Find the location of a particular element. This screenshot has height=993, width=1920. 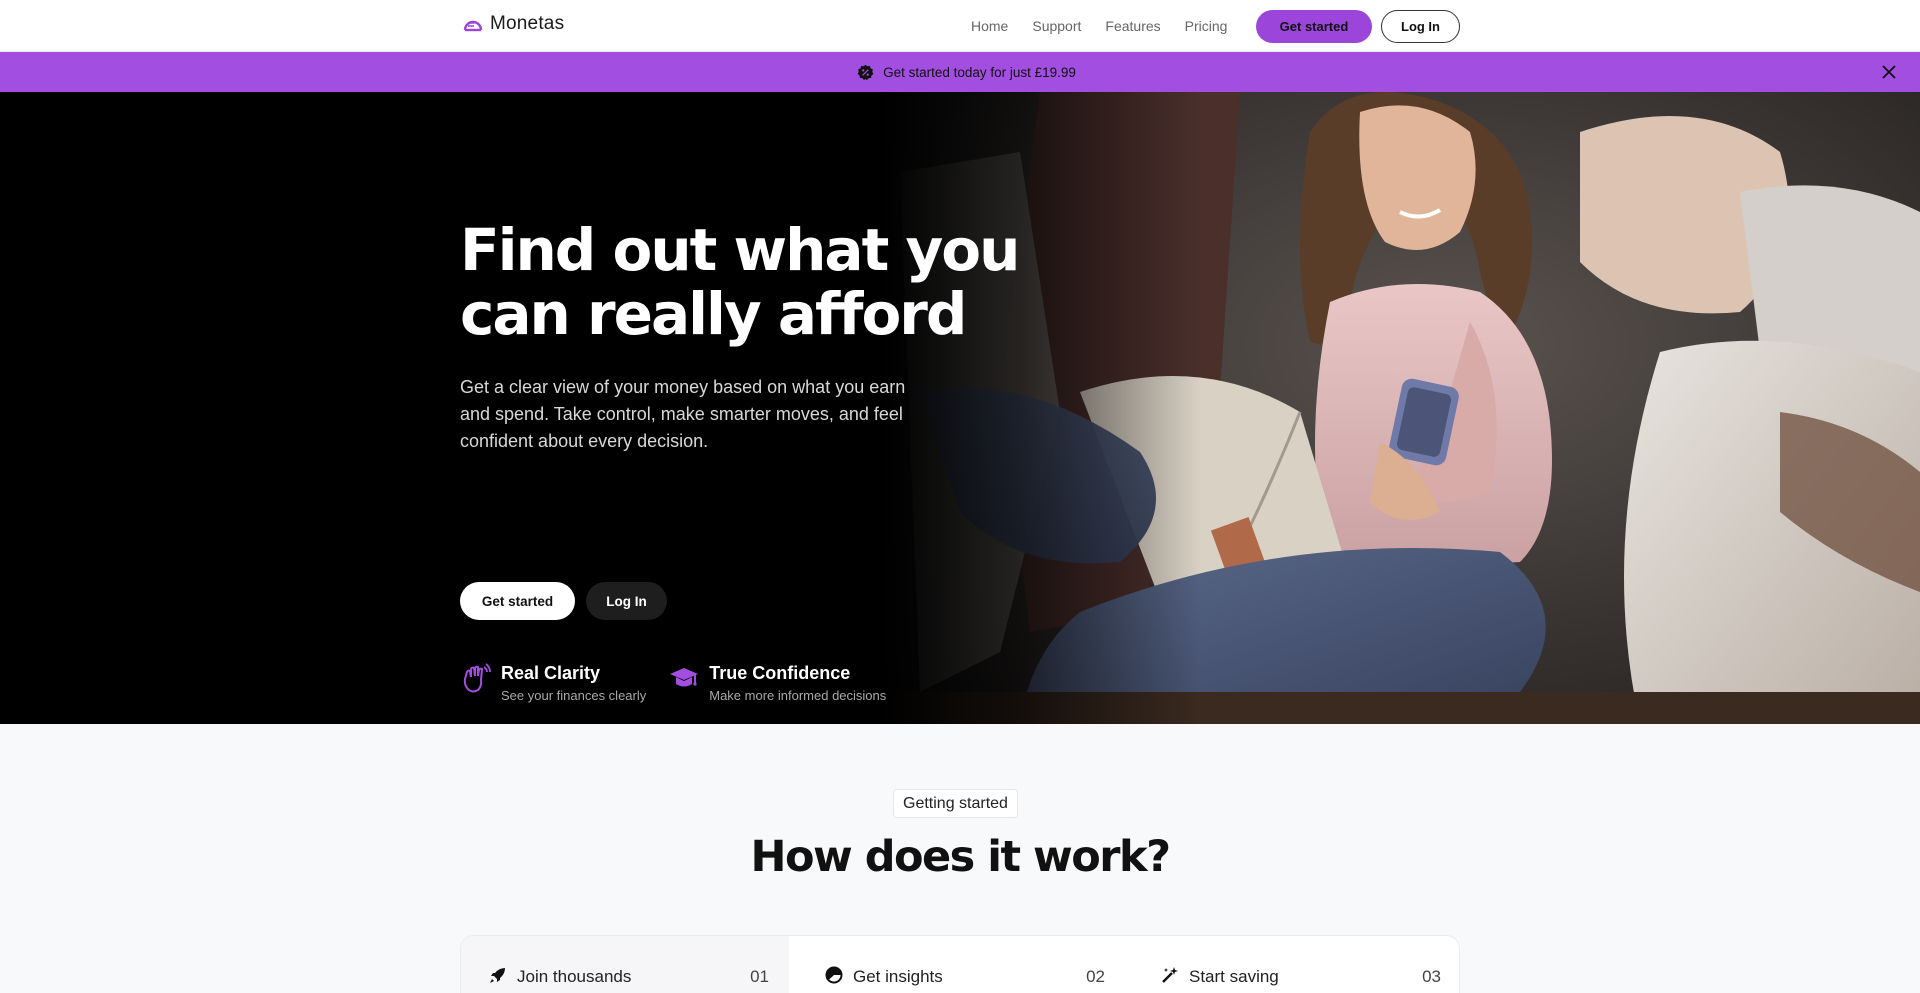

step-number: 03 is located at coordinates (1431, 976).